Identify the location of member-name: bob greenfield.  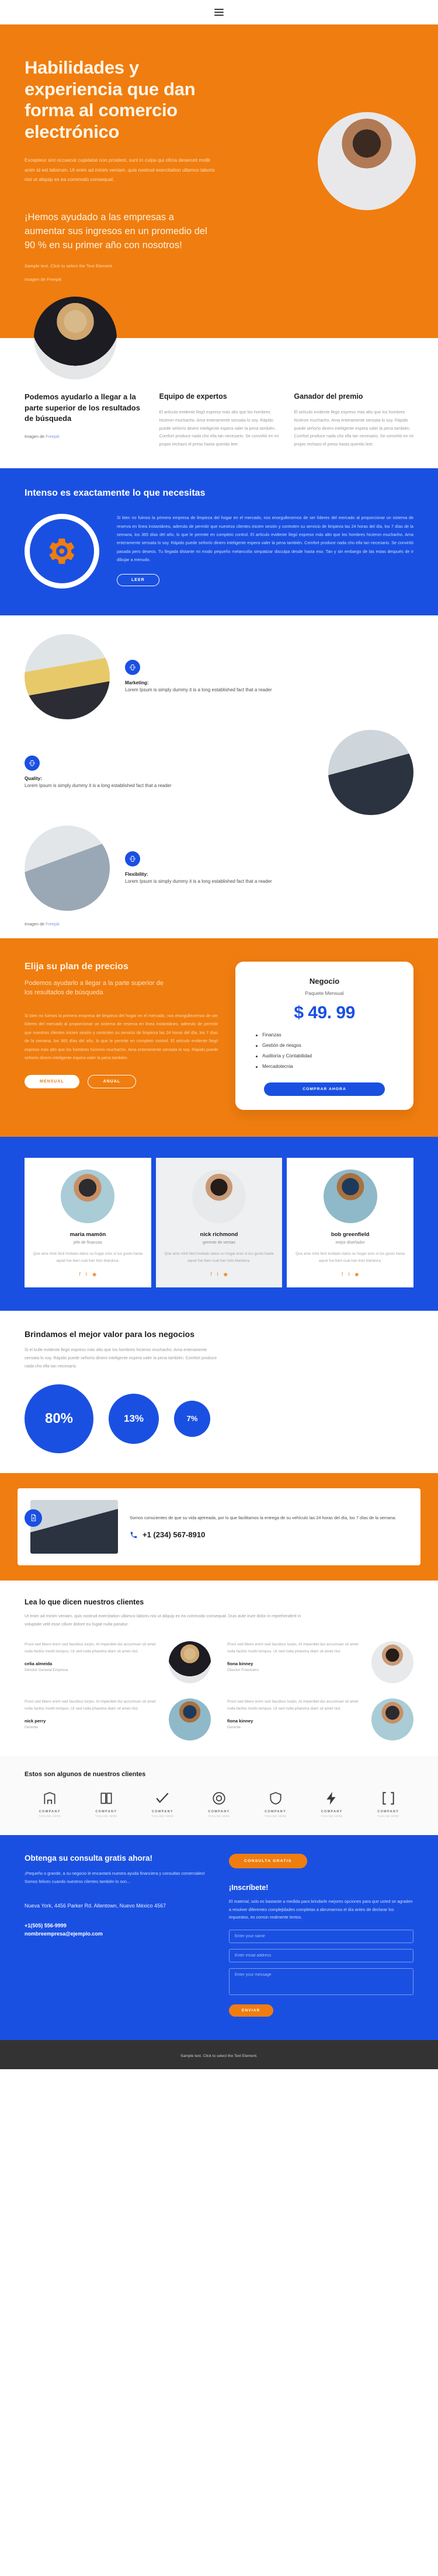
(350, 1234).